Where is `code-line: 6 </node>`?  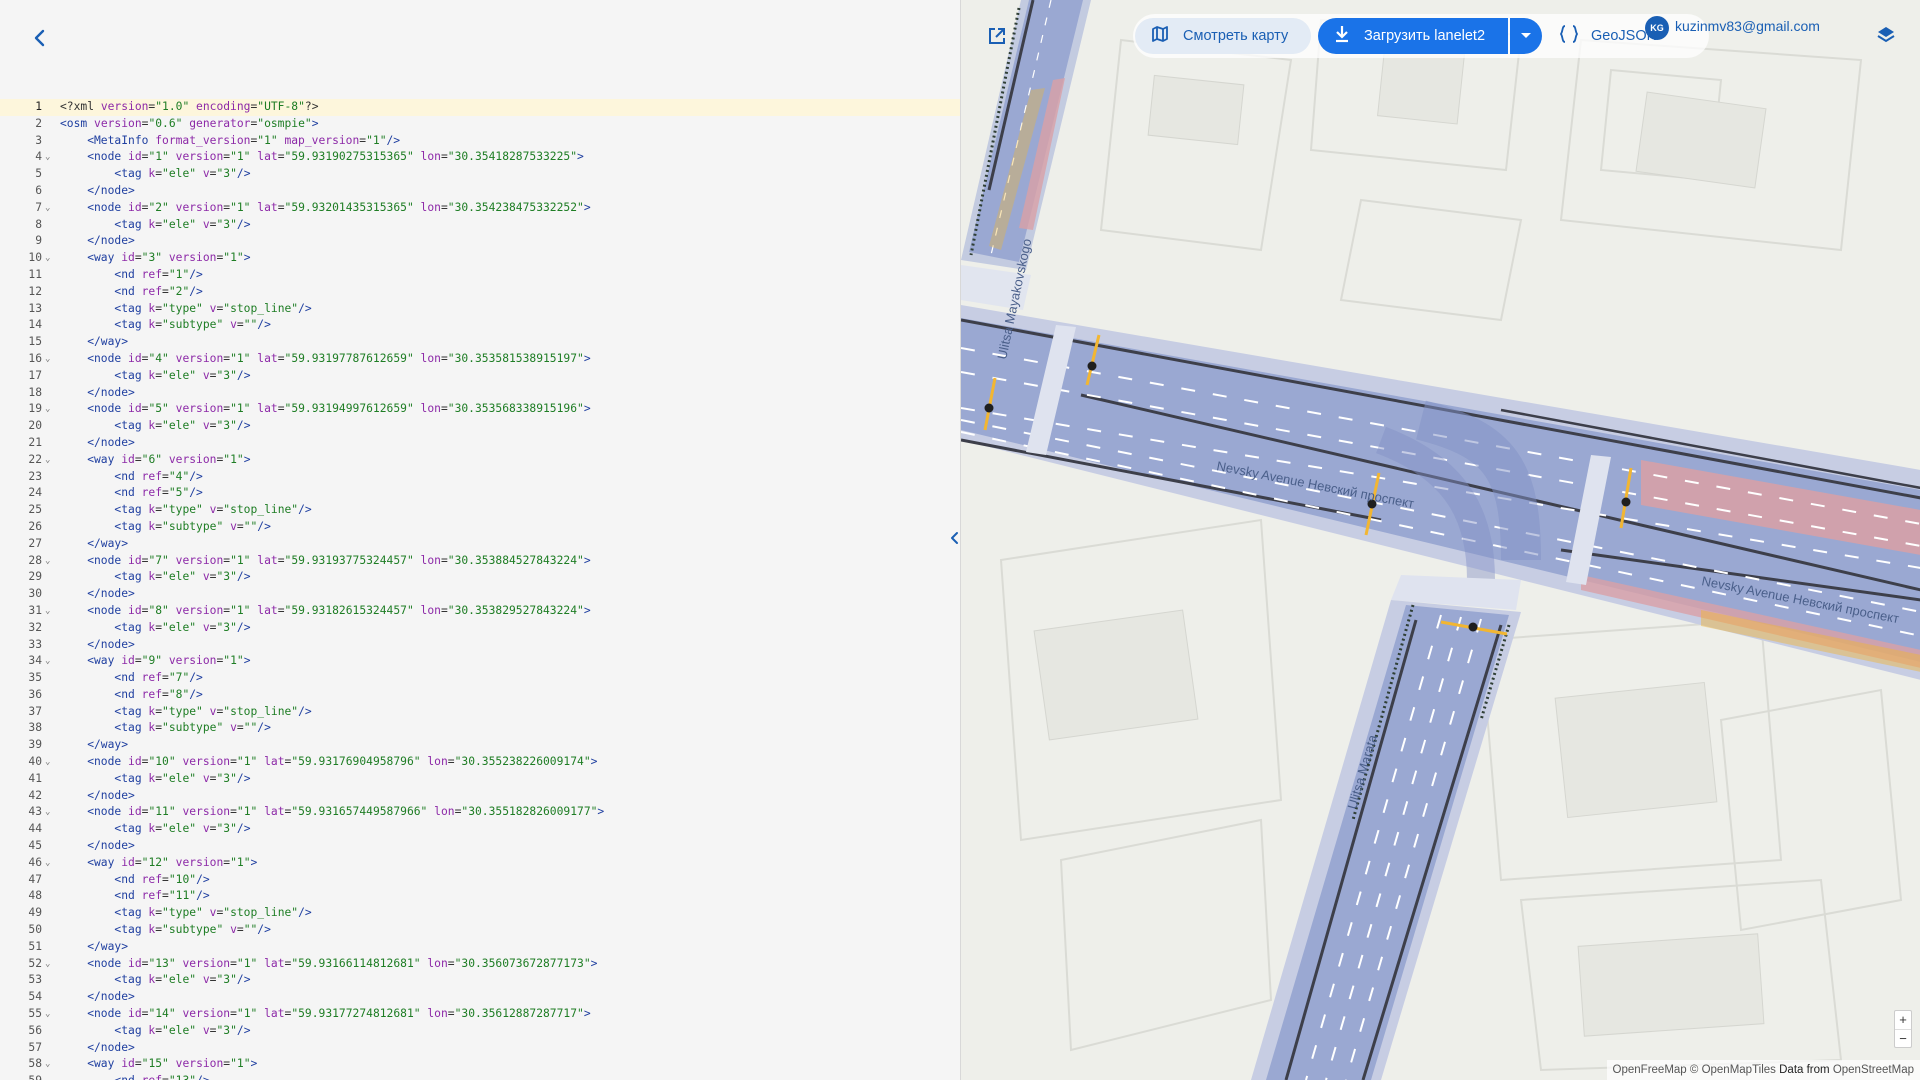 code-line: 6 </node> is located at coordinates (480, 191).